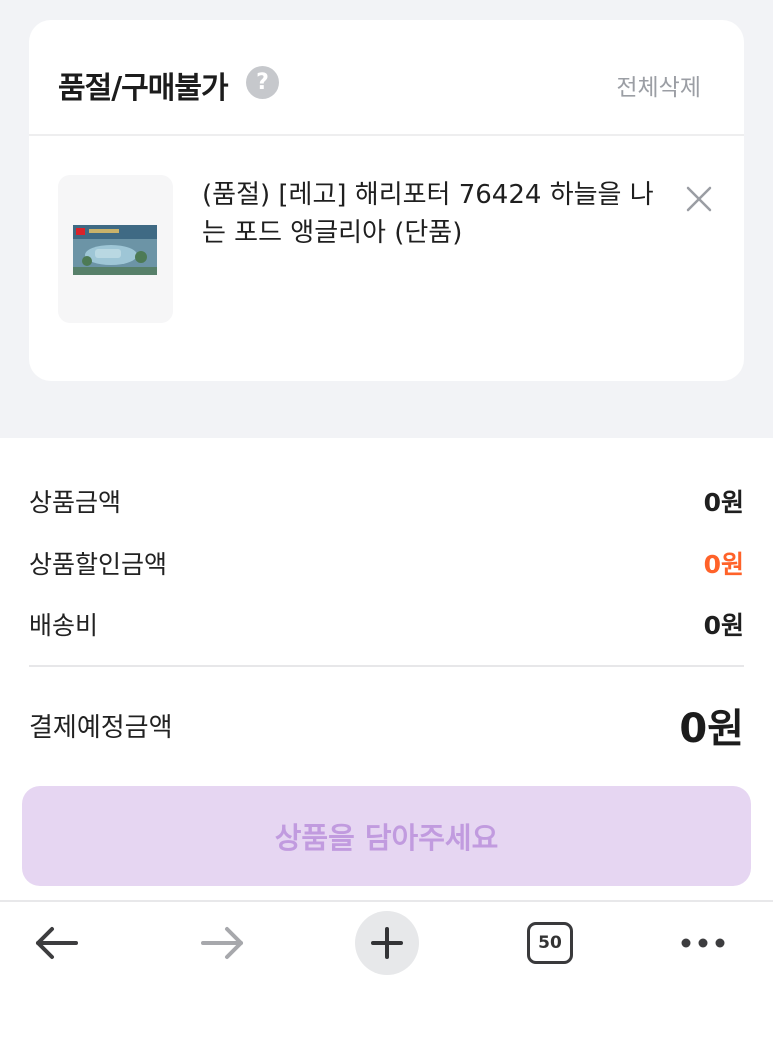 This screenshot has height=1043, width=773. I want to click on discount-value: 0원, so click(723, 564).